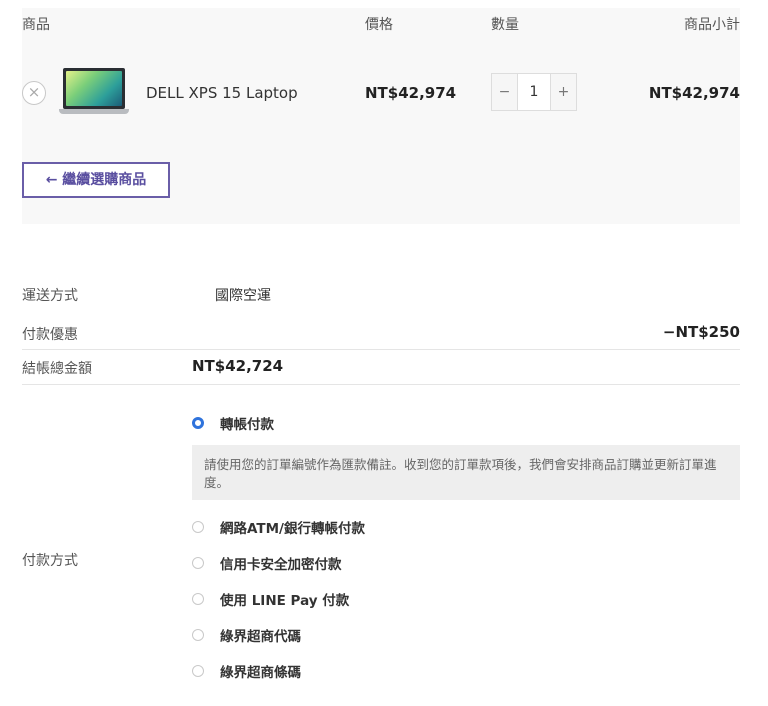  Describe the element at coordinates (381, 384) in the screenshot. I see `total-divider` at that location.